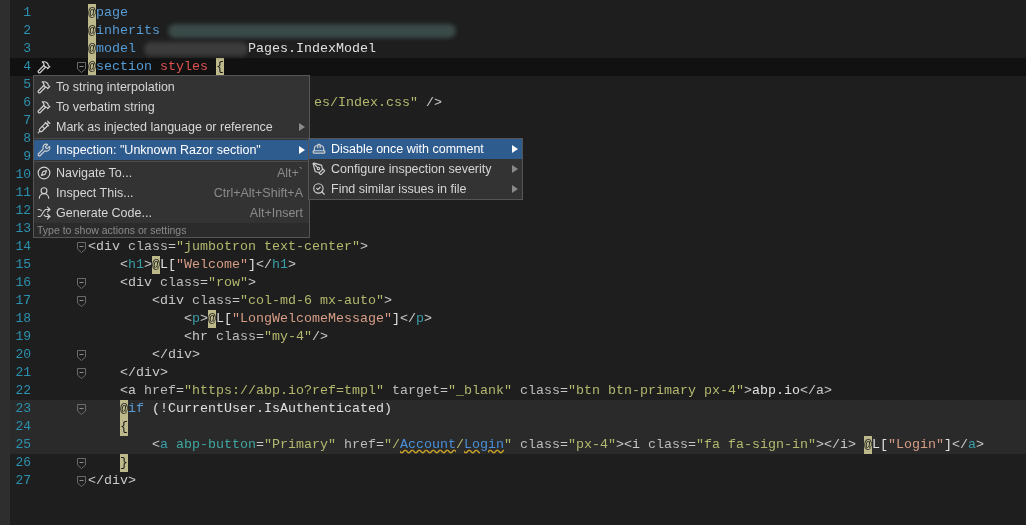 The width and height of the screenshot is (1026, 525). Describe the element at coordinates (171, 230) in the screenshot. I see `menu-hint: Type to show actions or settings` at that location.